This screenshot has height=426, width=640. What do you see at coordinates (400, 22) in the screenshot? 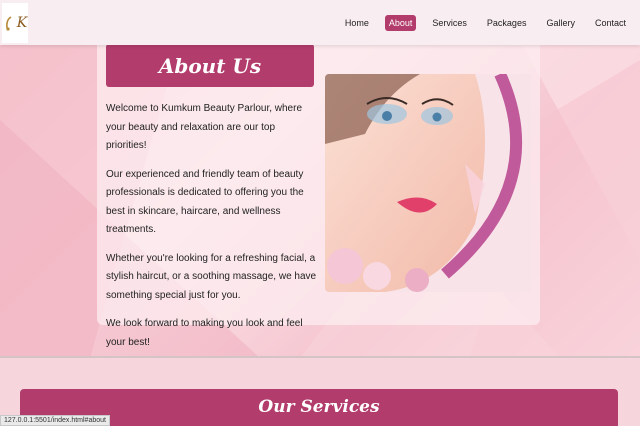
I see `nav-about: About` at bounding box center [400, 22].